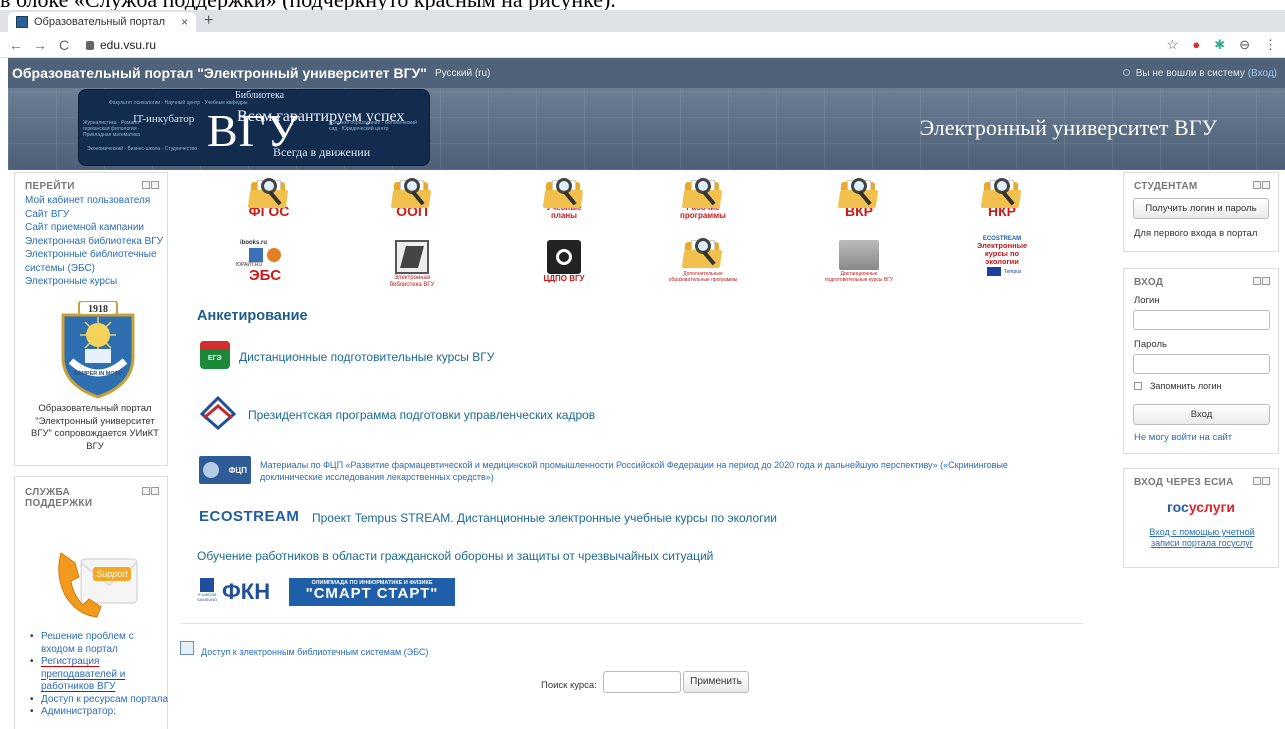 This screenshot has height=729, width=1285. What do you see at coordinates (412, 208) in the screenshot?
I see `oop-icon: ООП` at bounding box center [412, 208].